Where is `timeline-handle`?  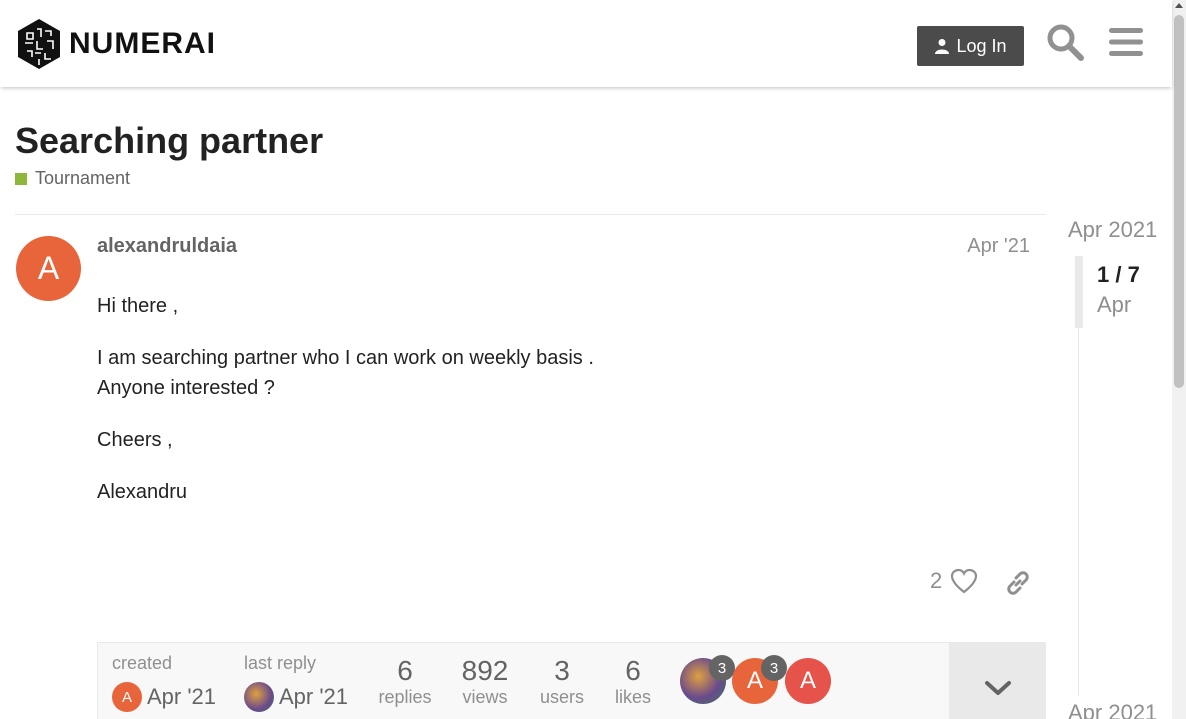 timeline-handle is located at coordinates (1079, 292).